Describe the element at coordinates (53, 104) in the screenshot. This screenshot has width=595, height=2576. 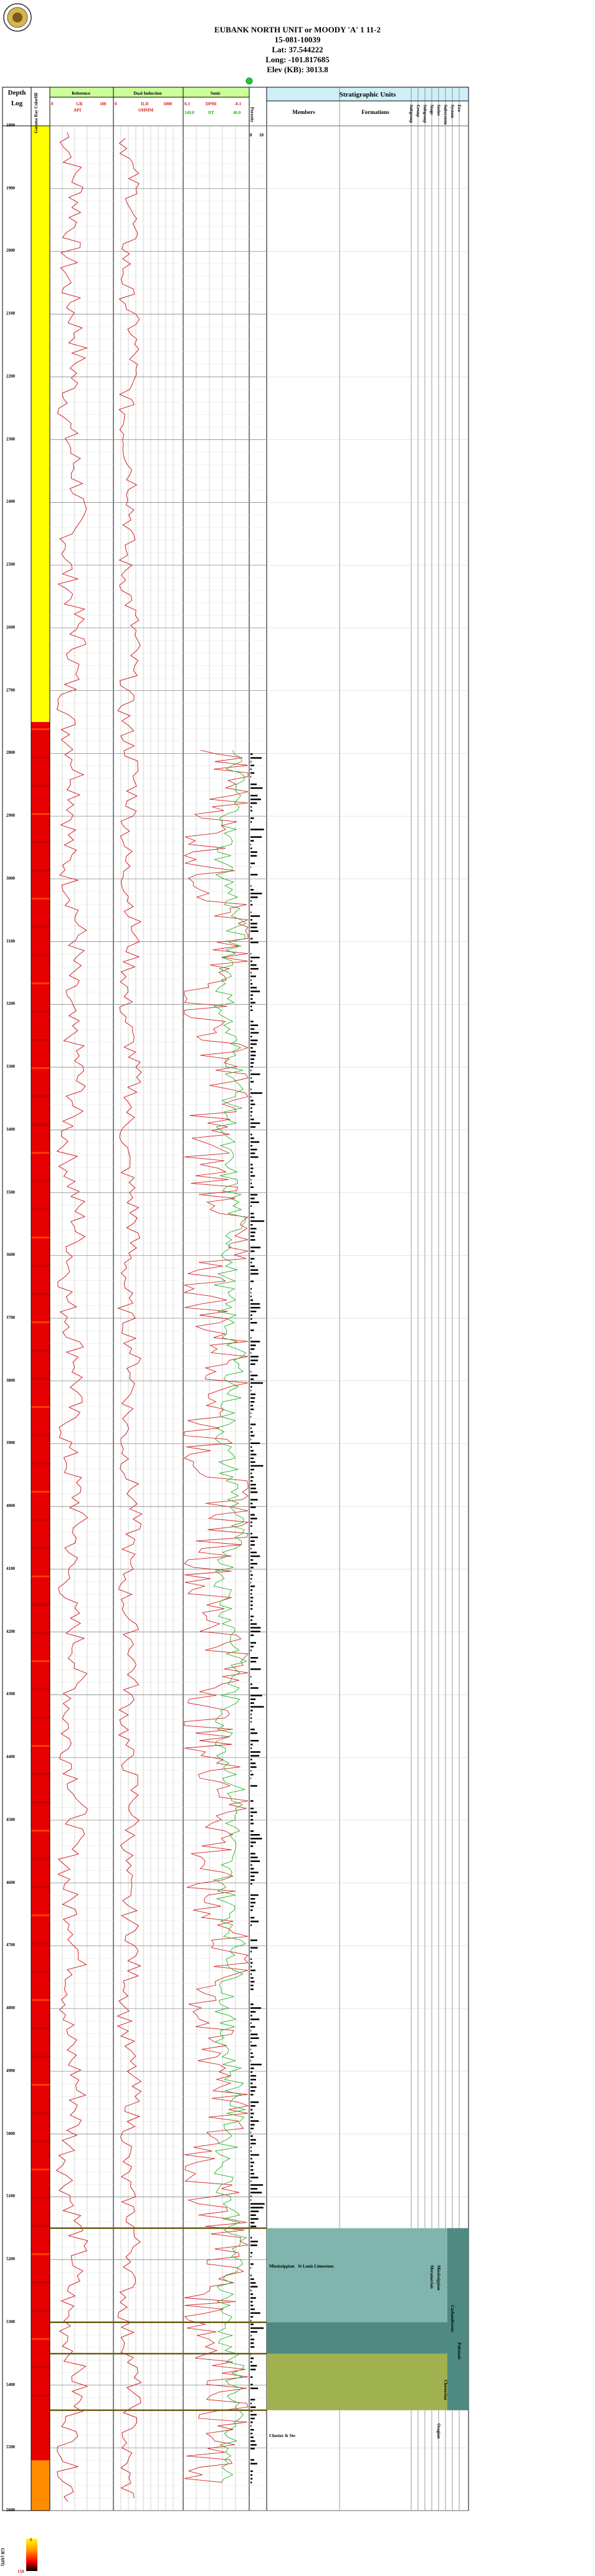
I see `reference-min: 0` at that location.